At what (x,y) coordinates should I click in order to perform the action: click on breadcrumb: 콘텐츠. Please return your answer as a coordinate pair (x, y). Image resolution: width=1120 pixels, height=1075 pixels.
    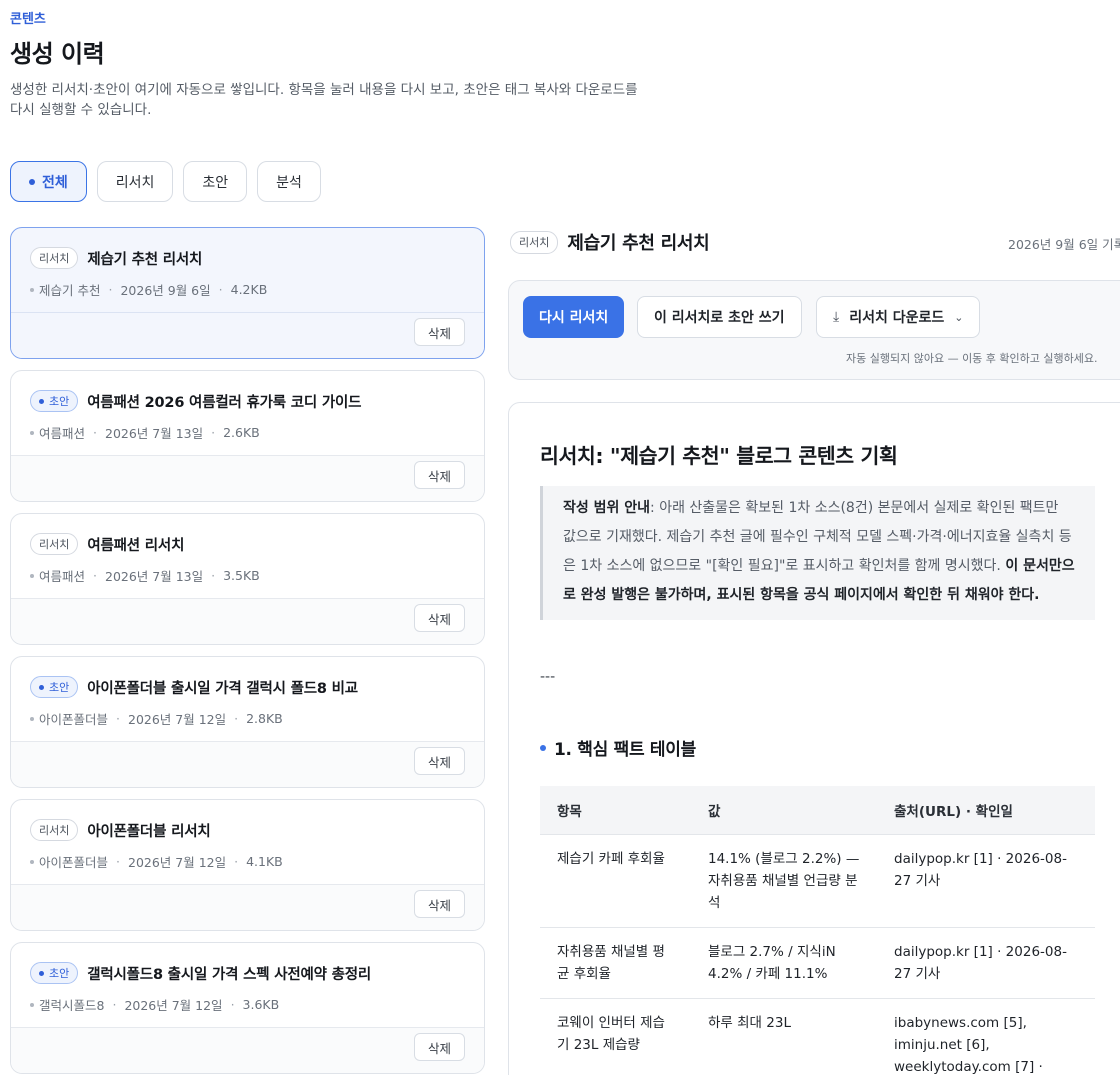
    Looking at the image, I should click on (28, 17).